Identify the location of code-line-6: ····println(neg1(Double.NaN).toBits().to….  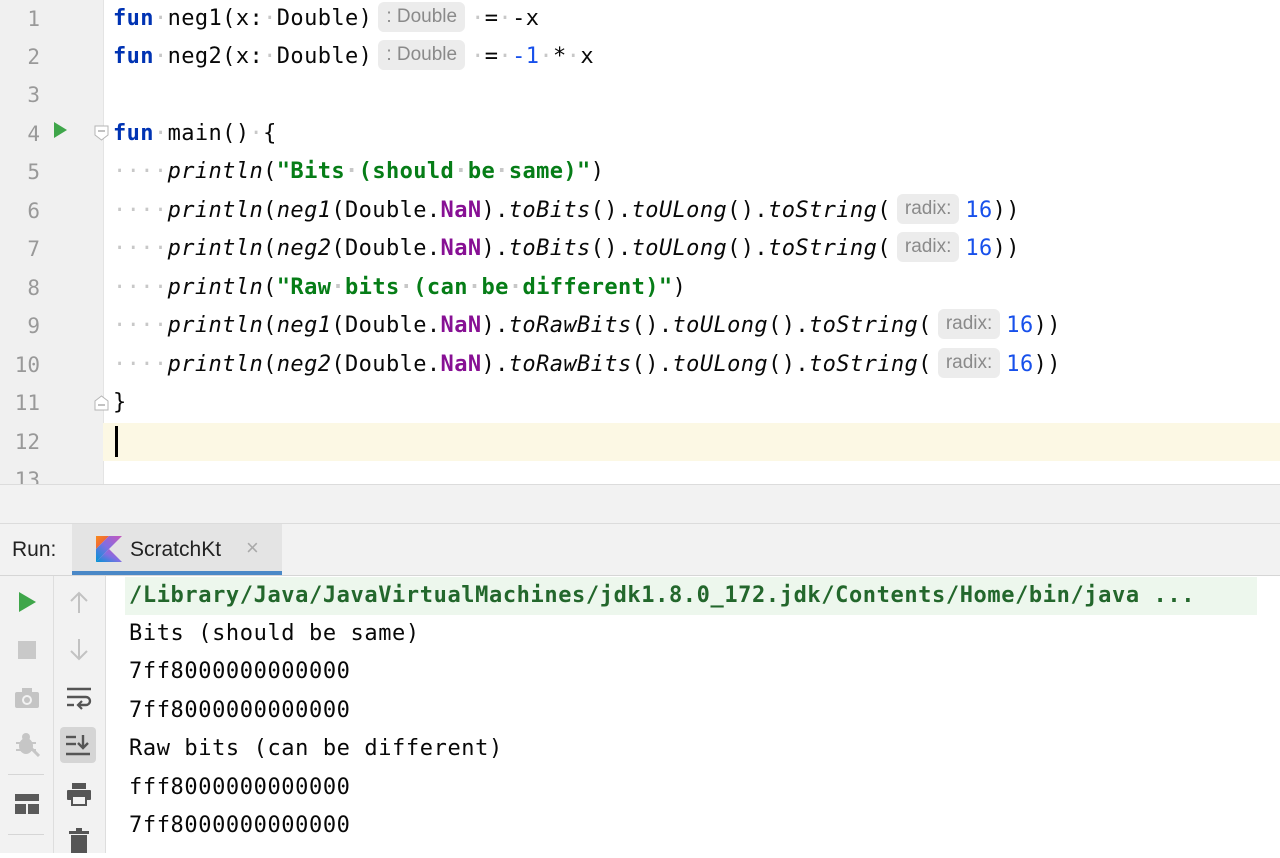
(566, 211).